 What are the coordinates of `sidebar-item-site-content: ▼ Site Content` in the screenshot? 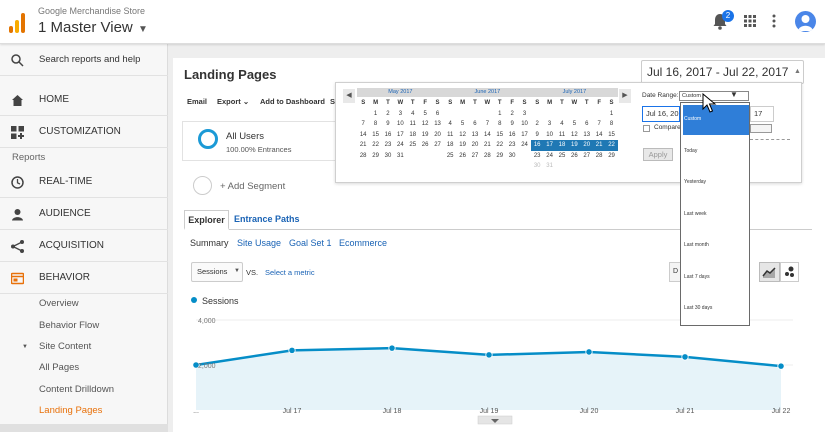 It's located at (84, 347).